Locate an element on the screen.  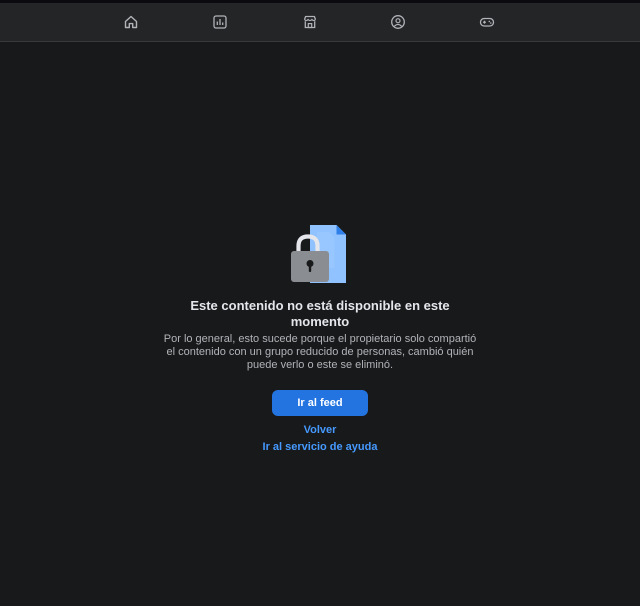
lock-document-icon is located at coordinates (320, 254).